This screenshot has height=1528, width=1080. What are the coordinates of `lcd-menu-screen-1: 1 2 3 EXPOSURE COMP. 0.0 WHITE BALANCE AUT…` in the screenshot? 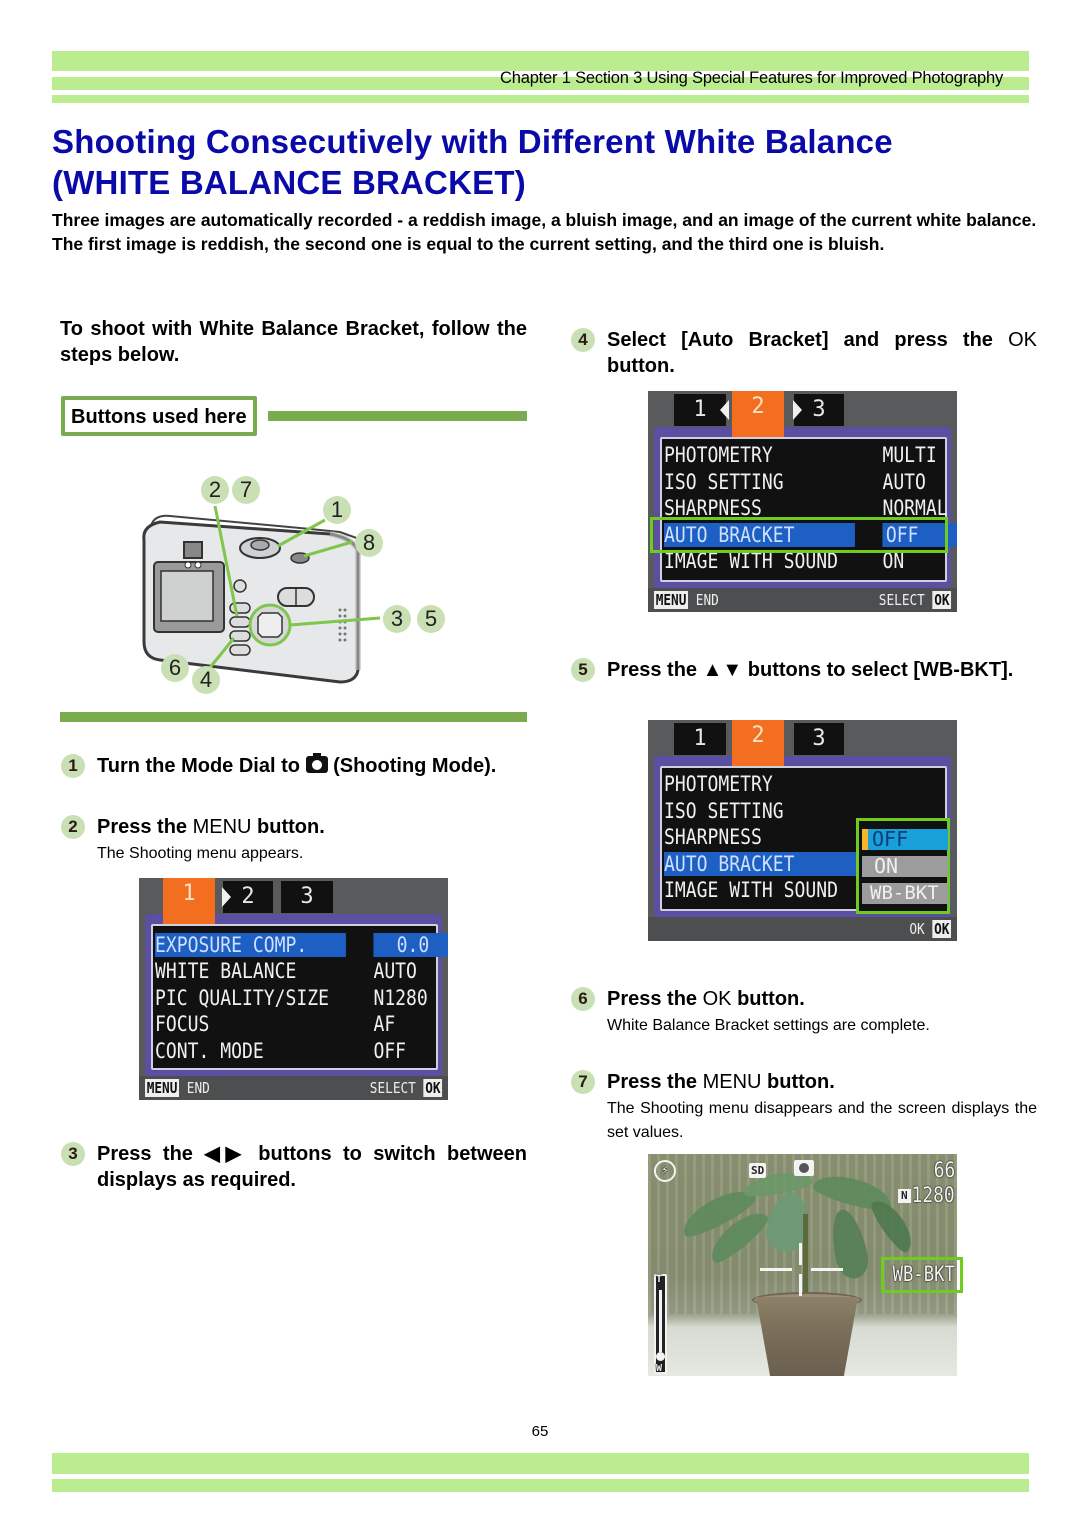 It's located at (293, 989).